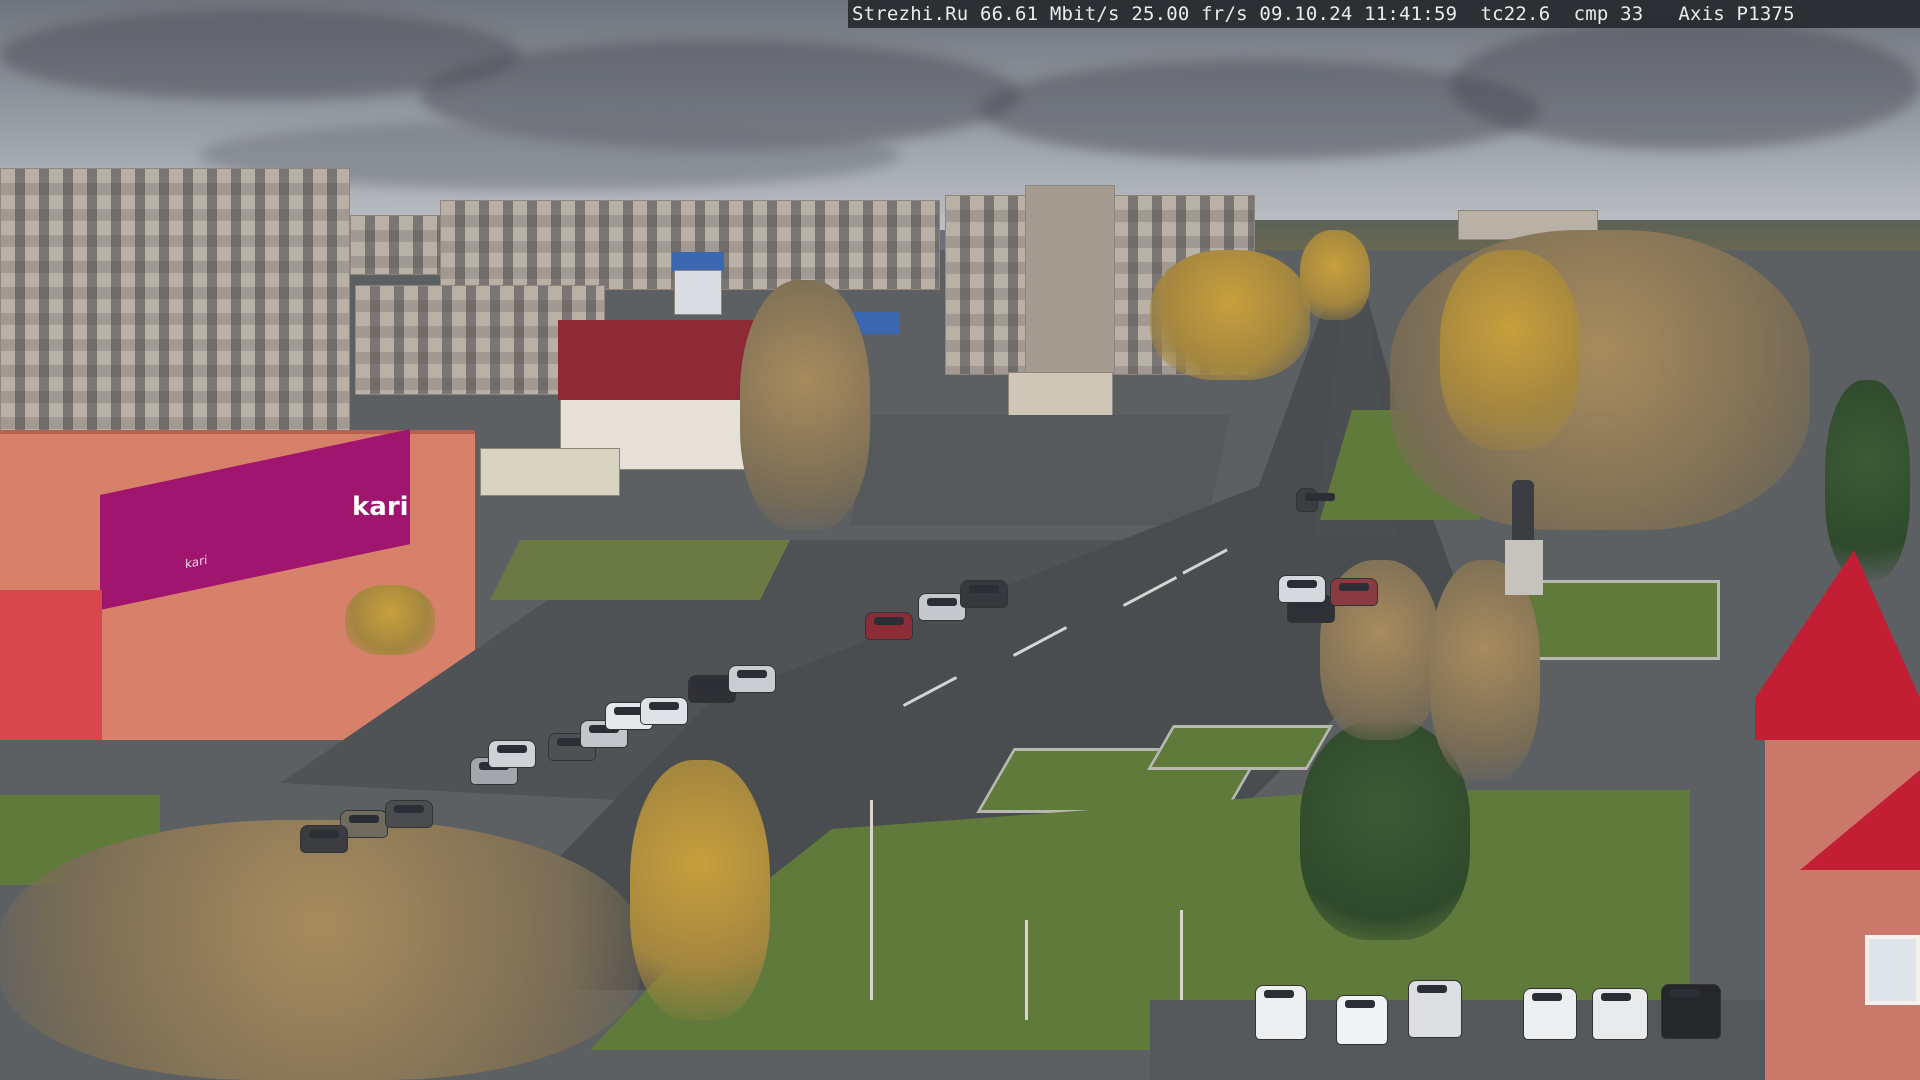  I want to click on lawn, so click(640, 570).